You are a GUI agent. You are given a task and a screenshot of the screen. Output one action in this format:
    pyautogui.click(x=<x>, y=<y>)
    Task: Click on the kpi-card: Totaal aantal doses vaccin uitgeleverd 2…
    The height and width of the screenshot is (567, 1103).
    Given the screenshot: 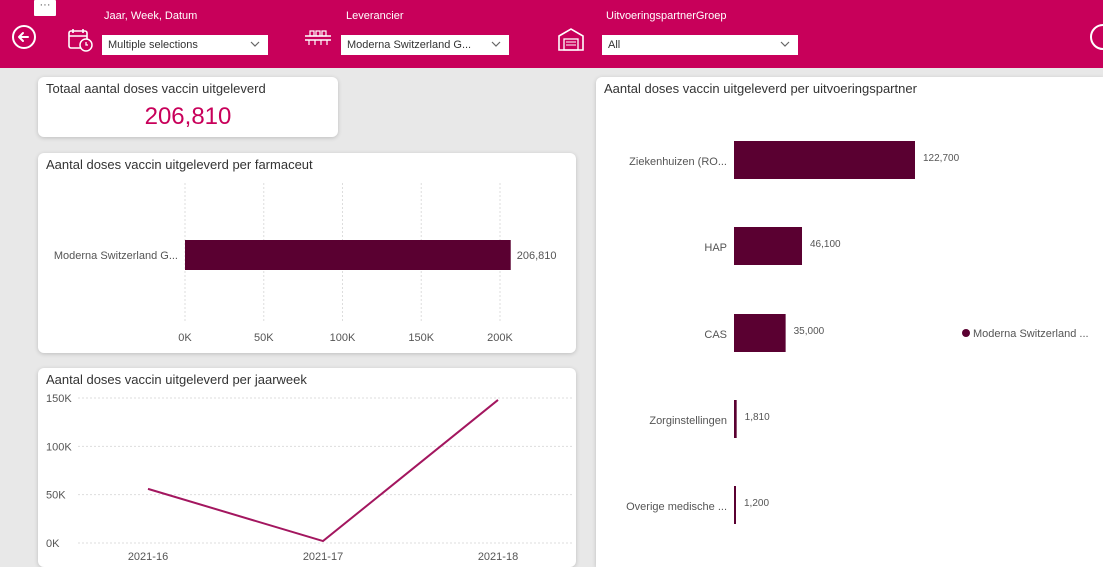 What is the action you would take?
    pyautogui.click(x=188, y=107)
    